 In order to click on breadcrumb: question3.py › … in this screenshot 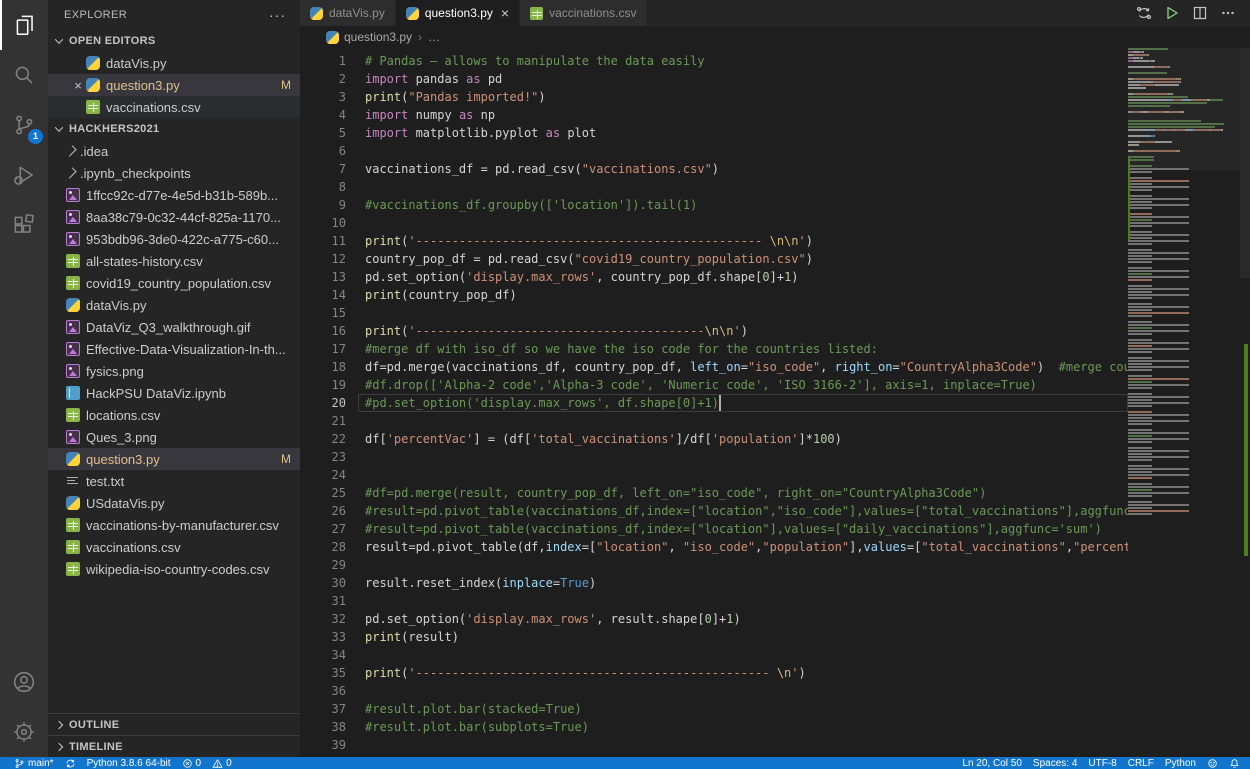, I will do `click(775, 37)`.